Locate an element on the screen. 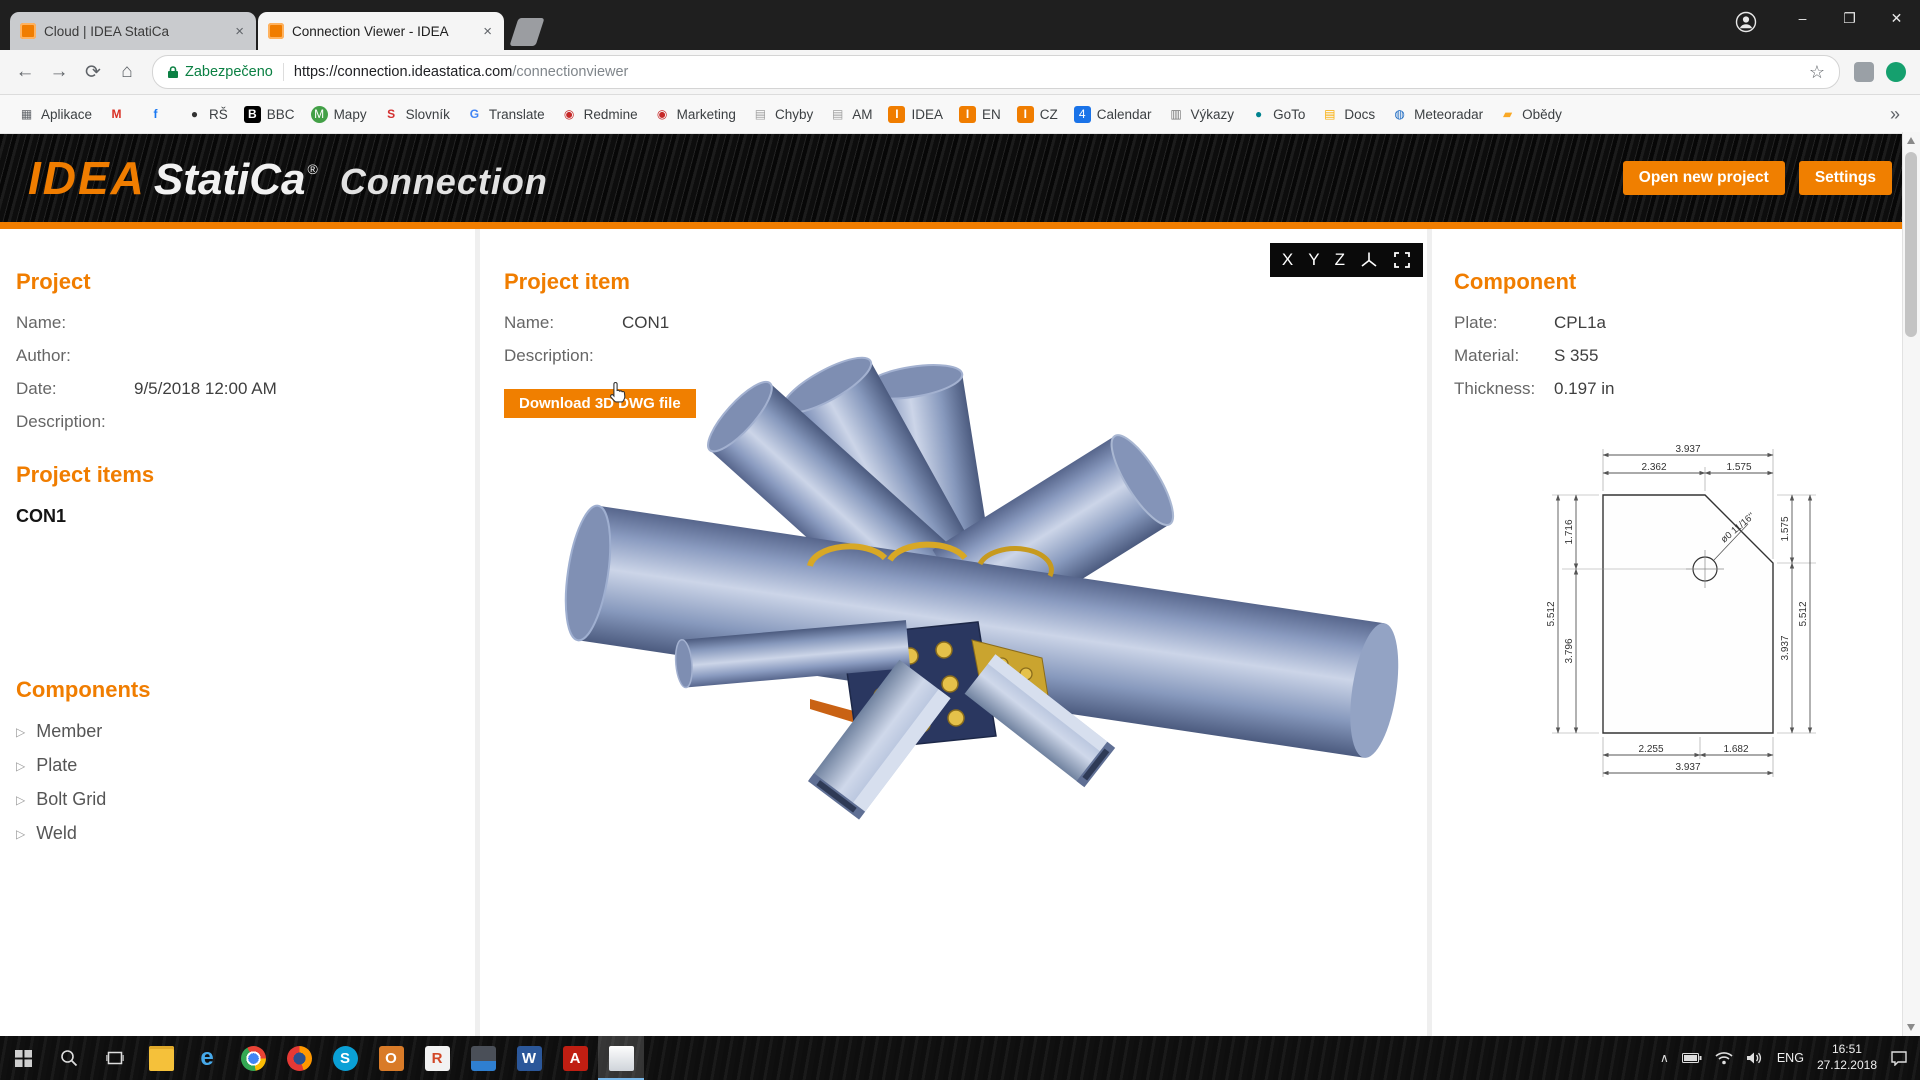 The height and width of the screenshot is (1080, 1920). window-minimize-button: – is located at coordinates (1802, 18).